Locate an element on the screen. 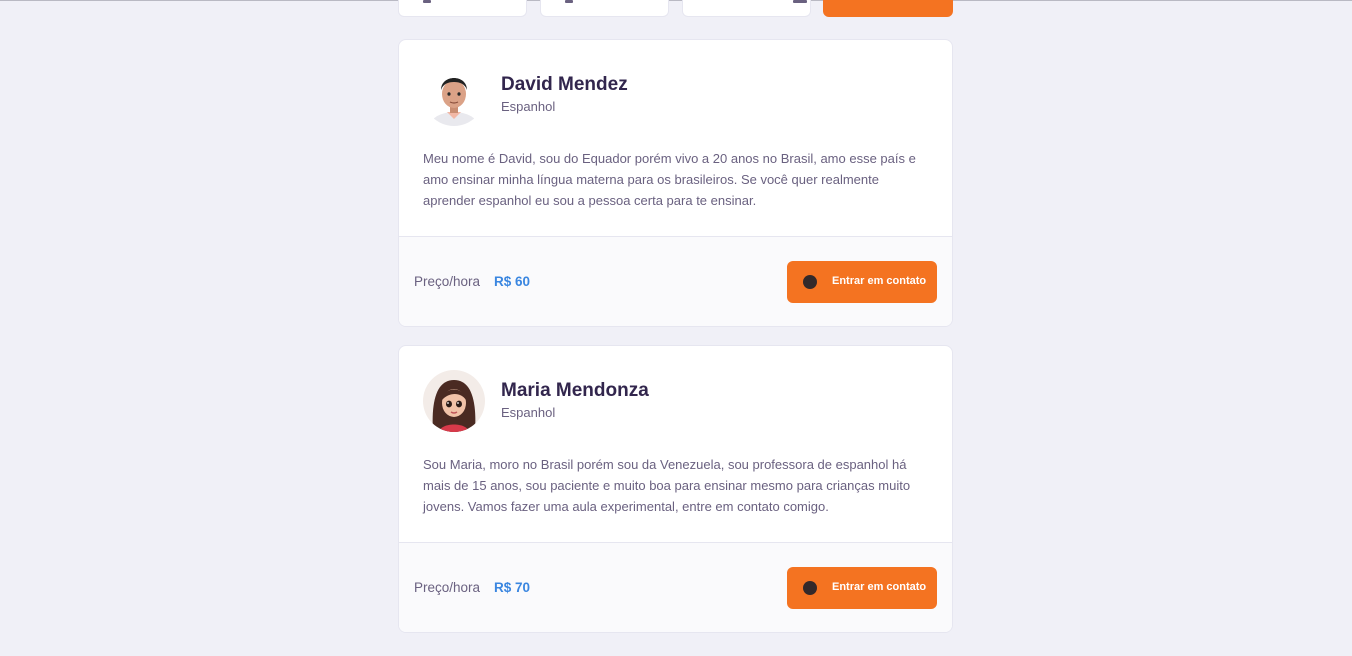  price-value: R$ 60 is located at coordinates (512, 281).